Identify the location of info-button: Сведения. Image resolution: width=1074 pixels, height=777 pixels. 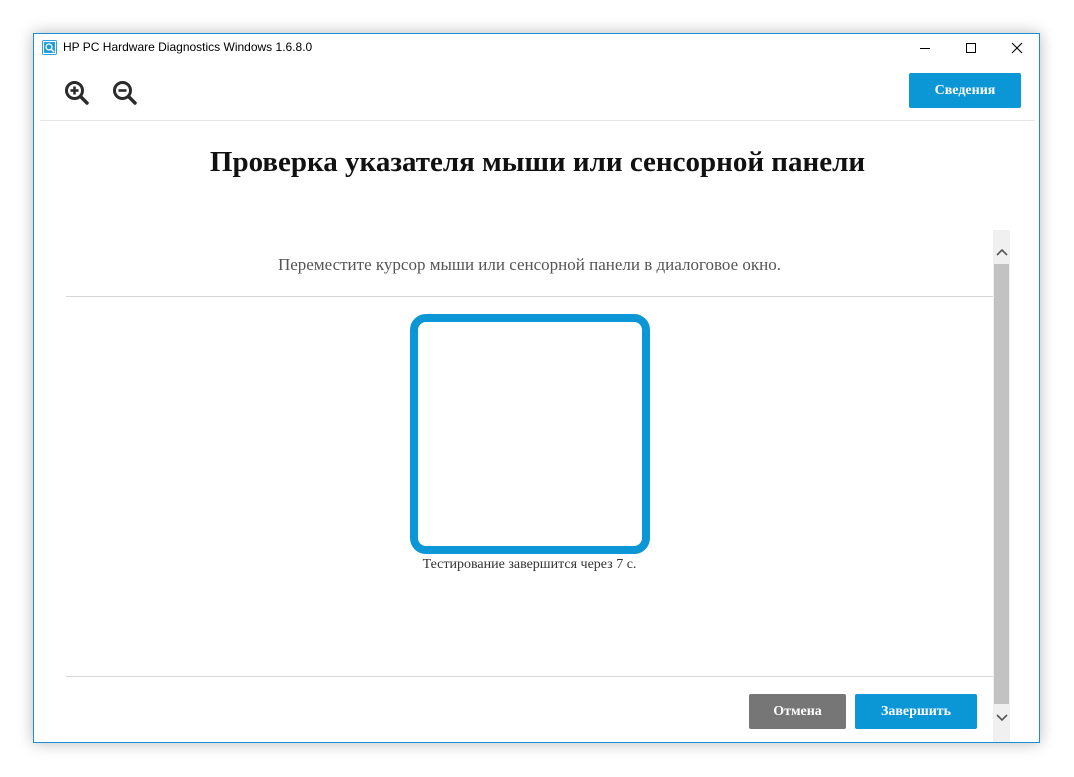
(965, 90).